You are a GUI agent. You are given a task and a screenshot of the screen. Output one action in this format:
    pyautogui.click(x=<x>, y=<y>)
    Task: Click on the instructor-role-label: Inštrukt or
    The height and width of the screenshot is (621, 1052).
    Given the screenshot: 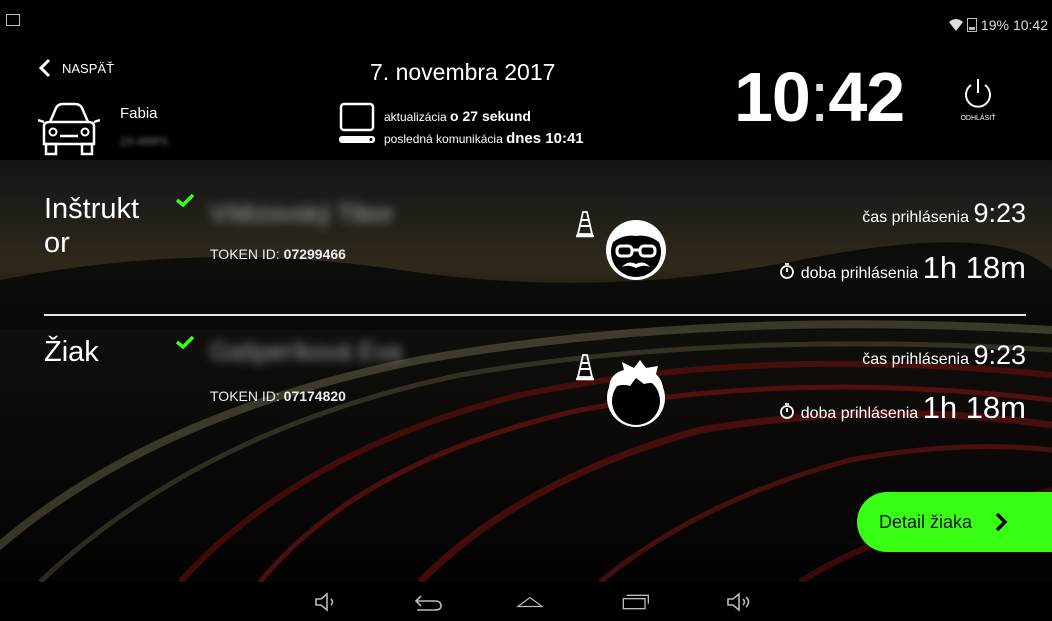 What is the action you would take?
    pyautogui.click(x=91, y=226)
    